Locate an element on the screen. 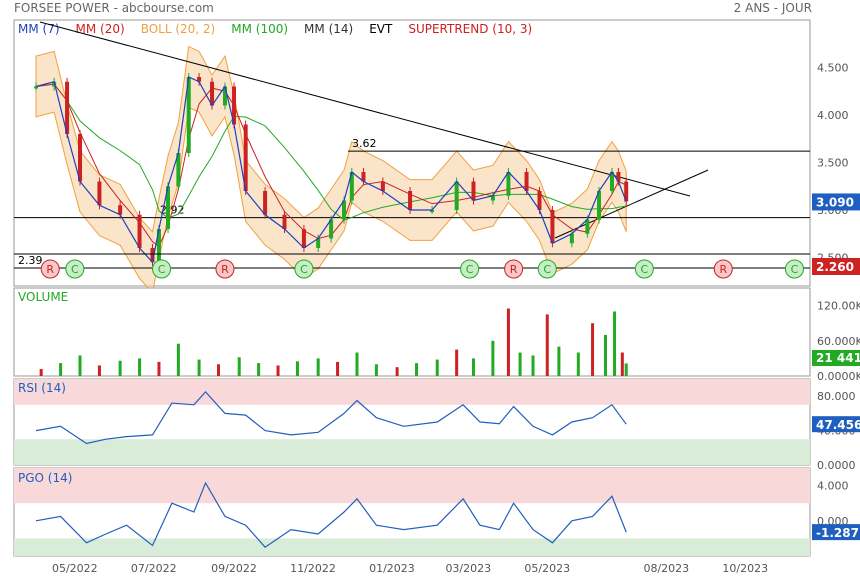 The image size is (860, 580). signal-letter-5: C is located at coordinates (470, 269).